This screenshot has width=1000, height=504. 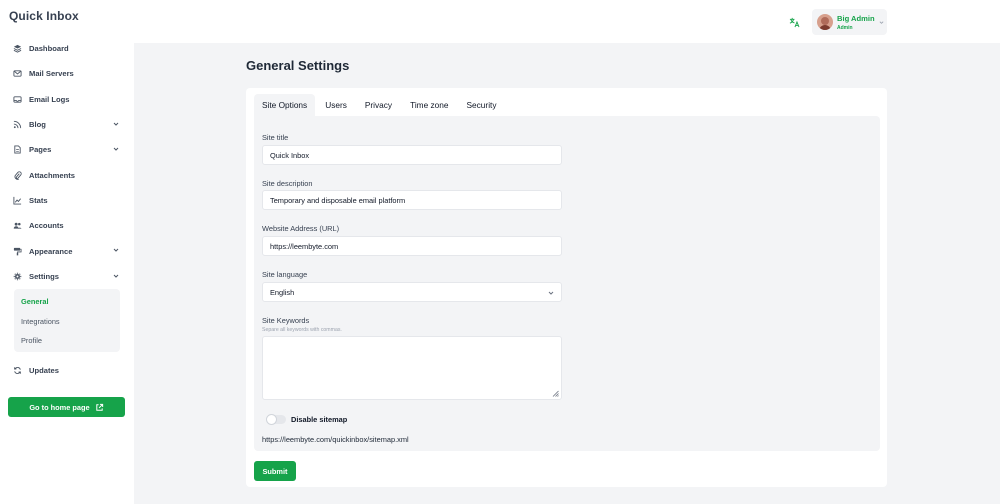 I want to click on site-keywords-textarea, so click(x=412, y=368).